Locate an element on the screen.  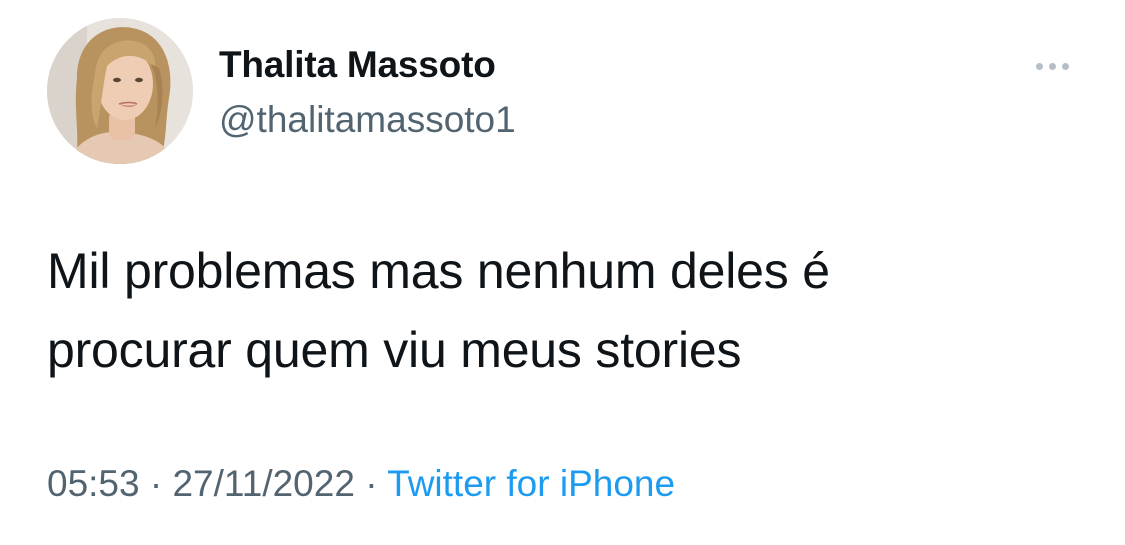
author-display-name: Thalita Massoto is located at coordinates (357, 65).